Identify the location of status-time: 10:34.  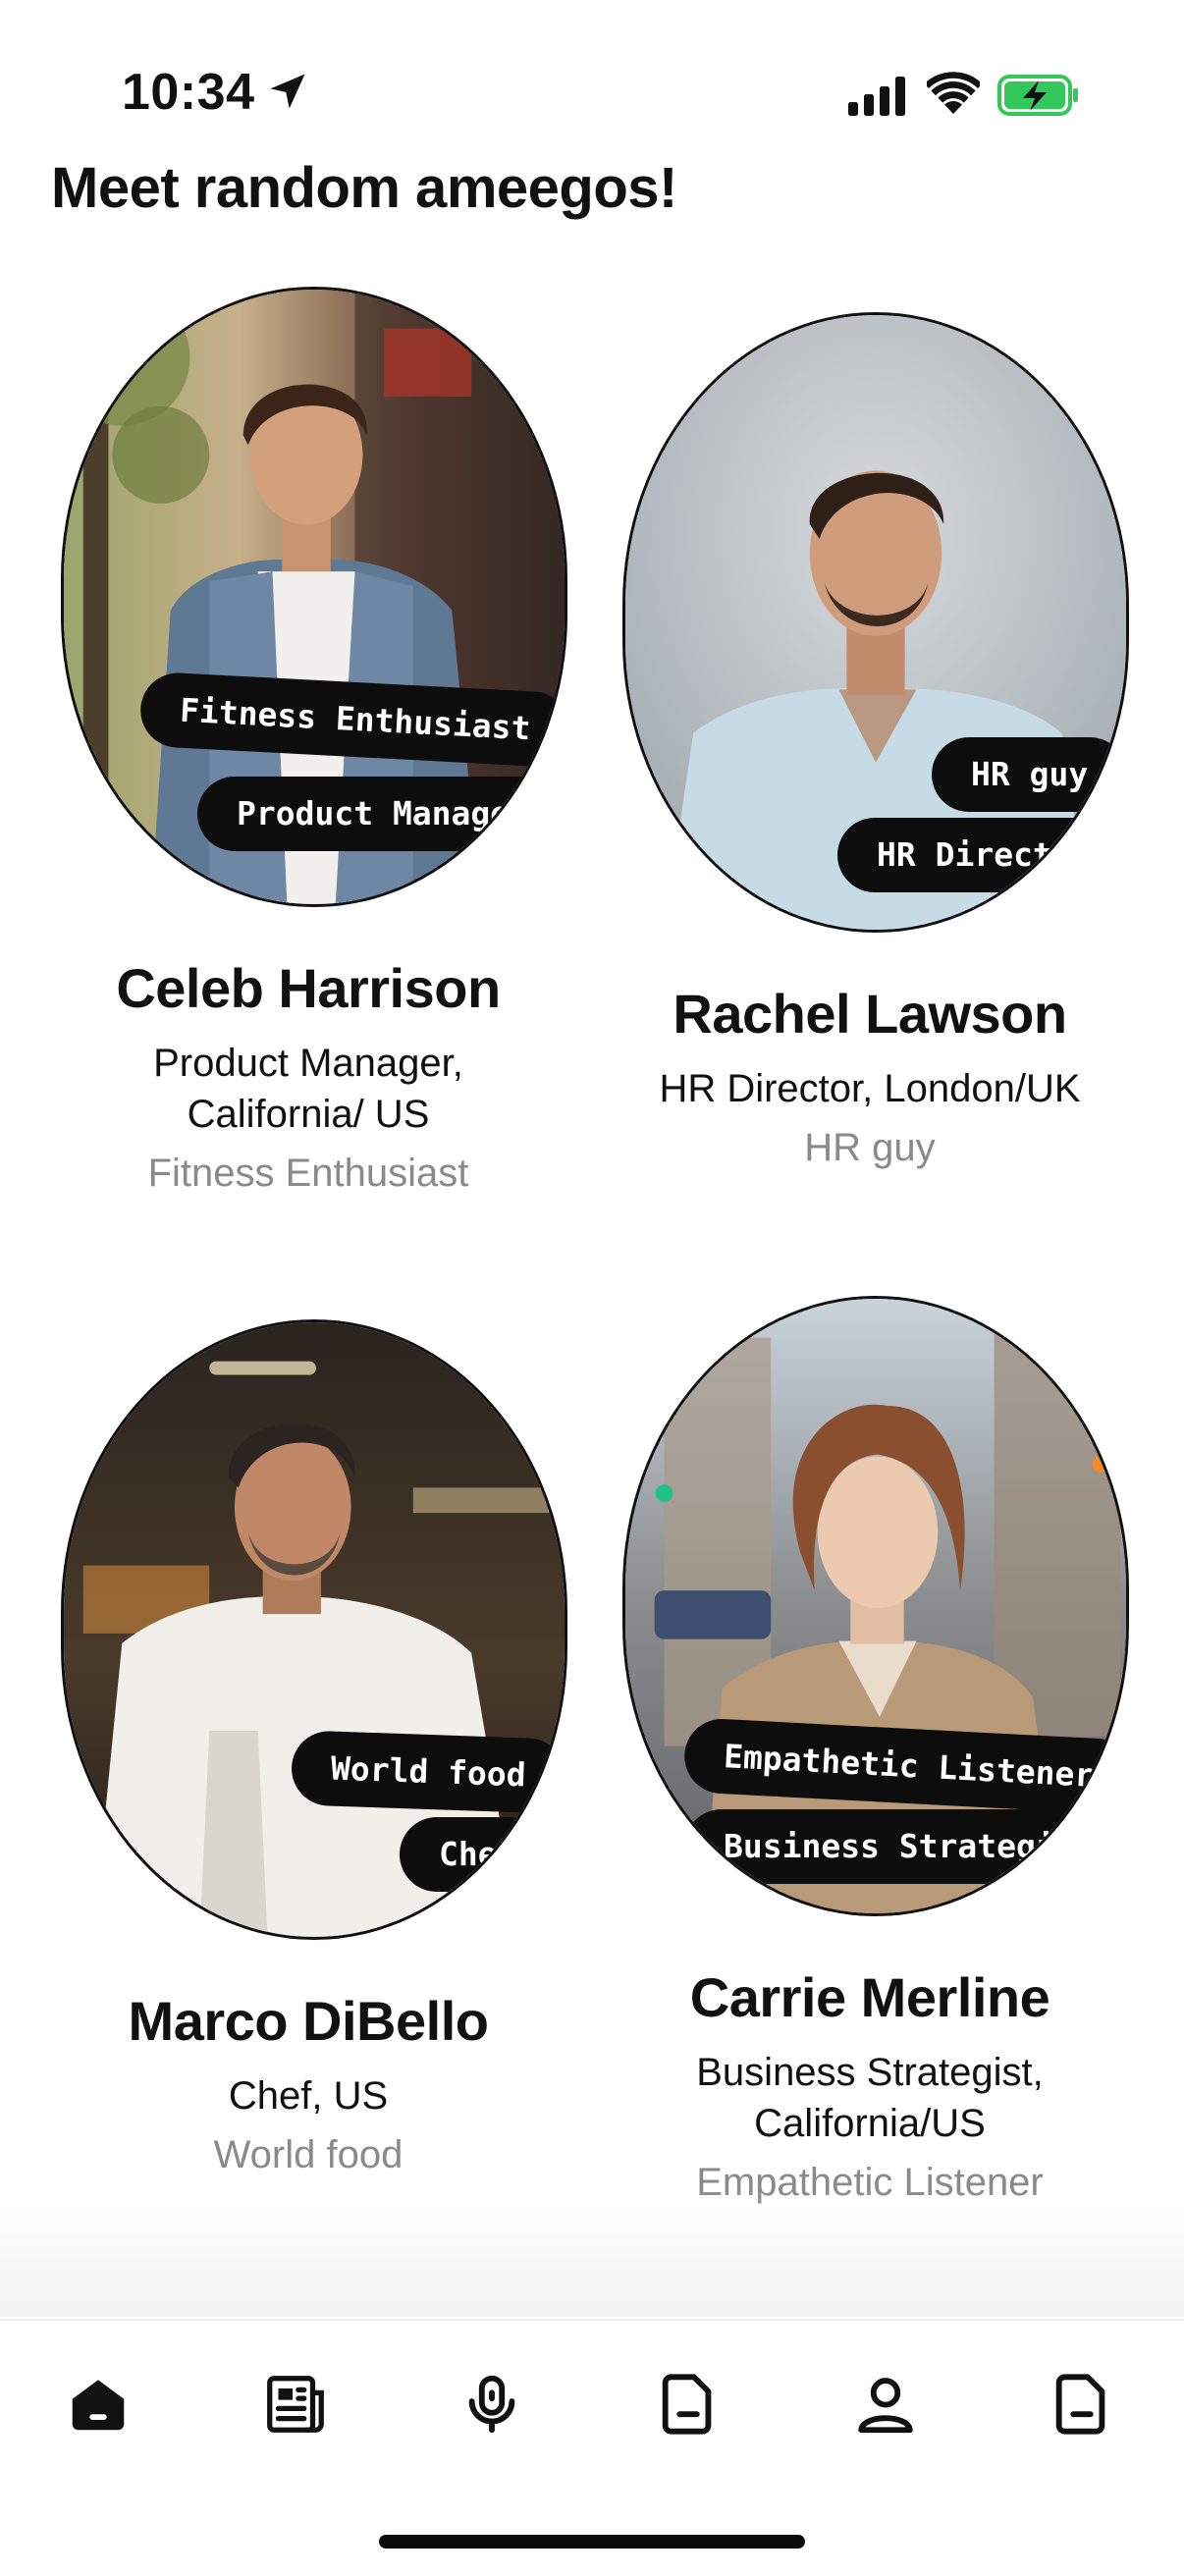
(189, 92).